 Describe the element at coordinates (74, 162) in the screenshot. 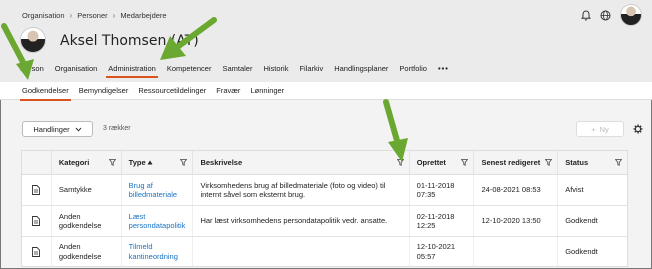

I see `header-kategori-label: Kategori` at that location.